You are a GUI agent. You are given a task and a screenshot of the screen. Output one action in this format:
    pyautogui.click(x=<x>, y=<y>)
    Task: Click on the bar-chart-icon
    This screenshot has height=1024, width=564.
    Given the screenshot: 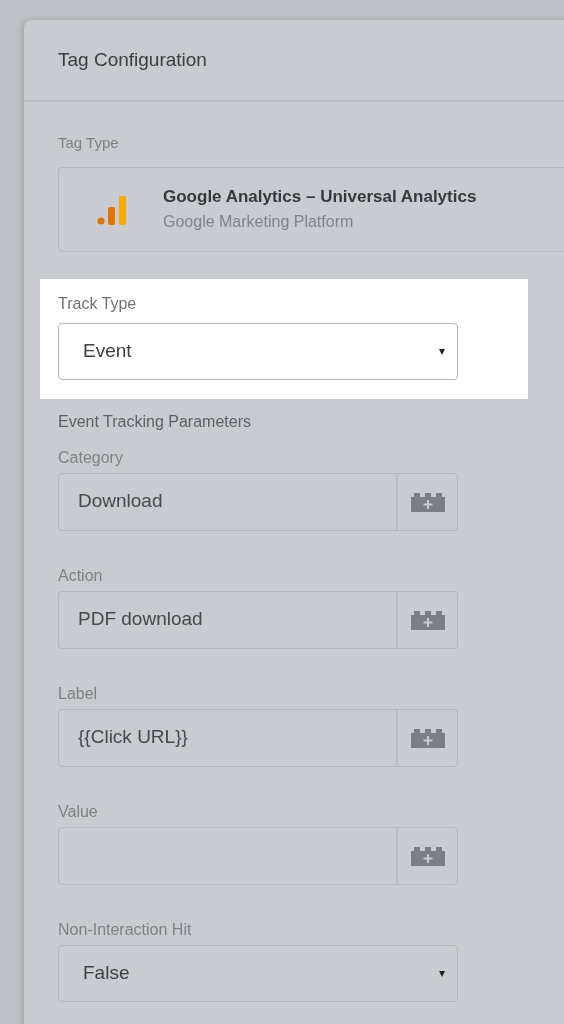 What is the action you would take?
    pyautogui.click(x=112, y=209)
    